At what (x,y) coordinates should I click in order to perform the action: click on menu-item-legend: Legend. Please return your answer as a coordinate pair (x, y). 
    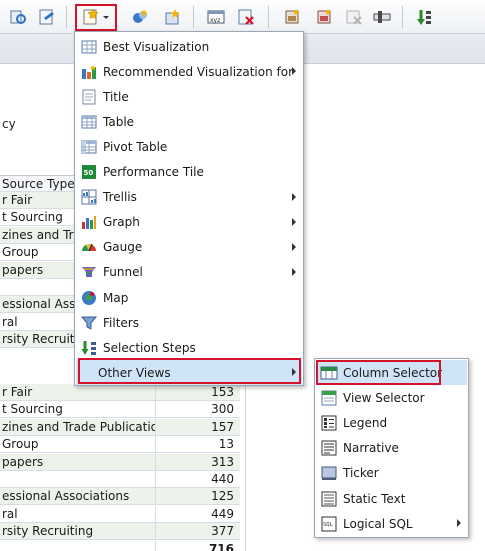
    Looking at the image, I should click on (391, 422).